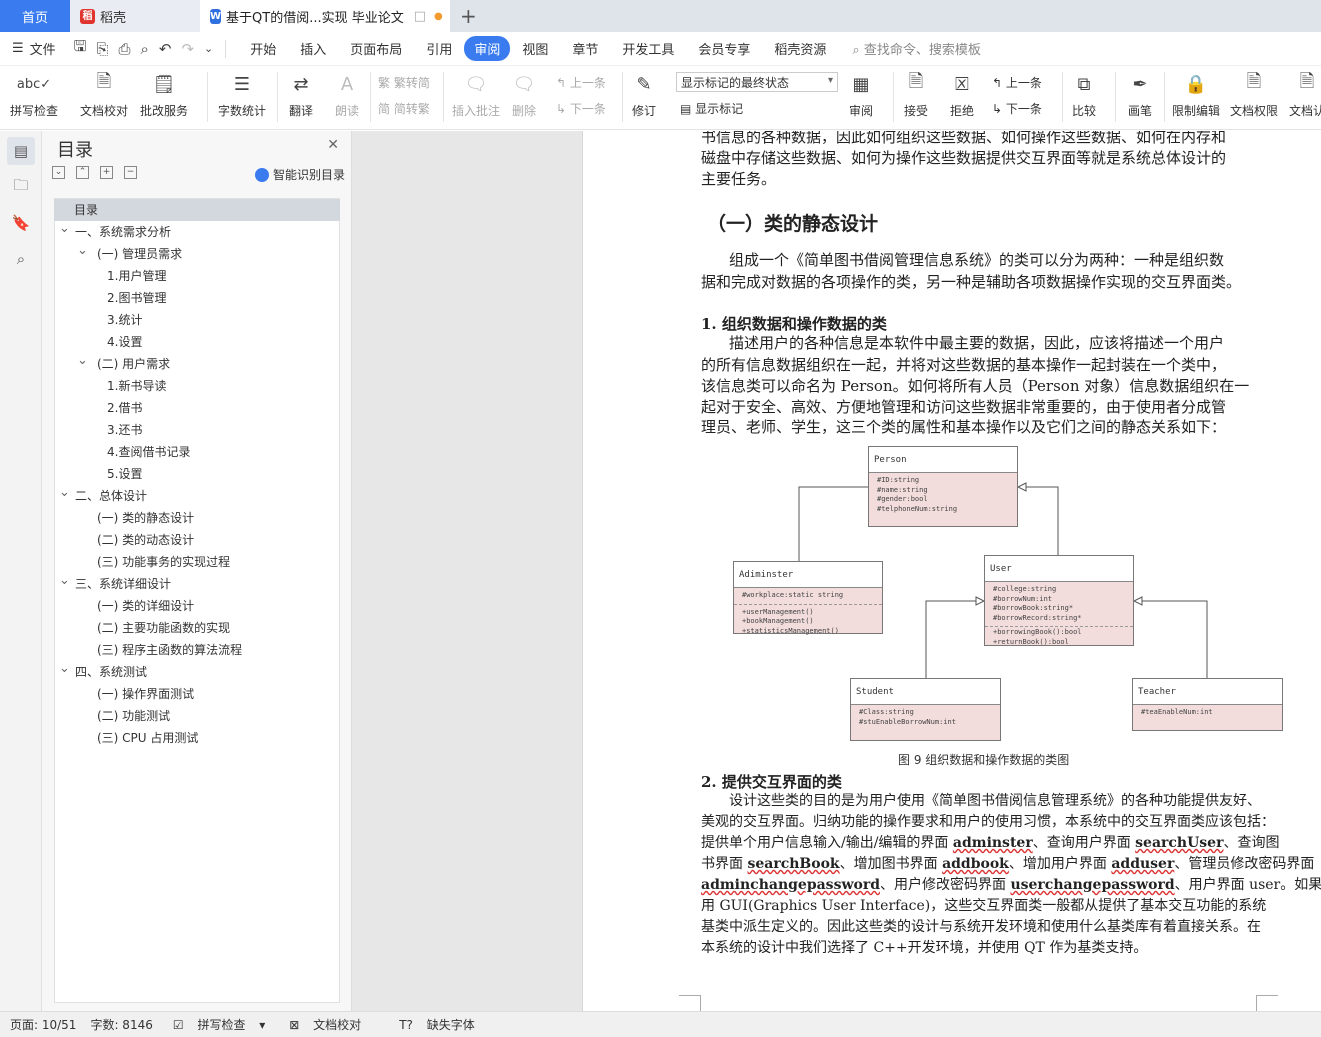 Image resolution: width=1321 pixels, height=1037 pixels. What do you see at coordinates (263, 48) in the screenshot?
I see `menu-start: 开始` at bounding box center [263, 48].